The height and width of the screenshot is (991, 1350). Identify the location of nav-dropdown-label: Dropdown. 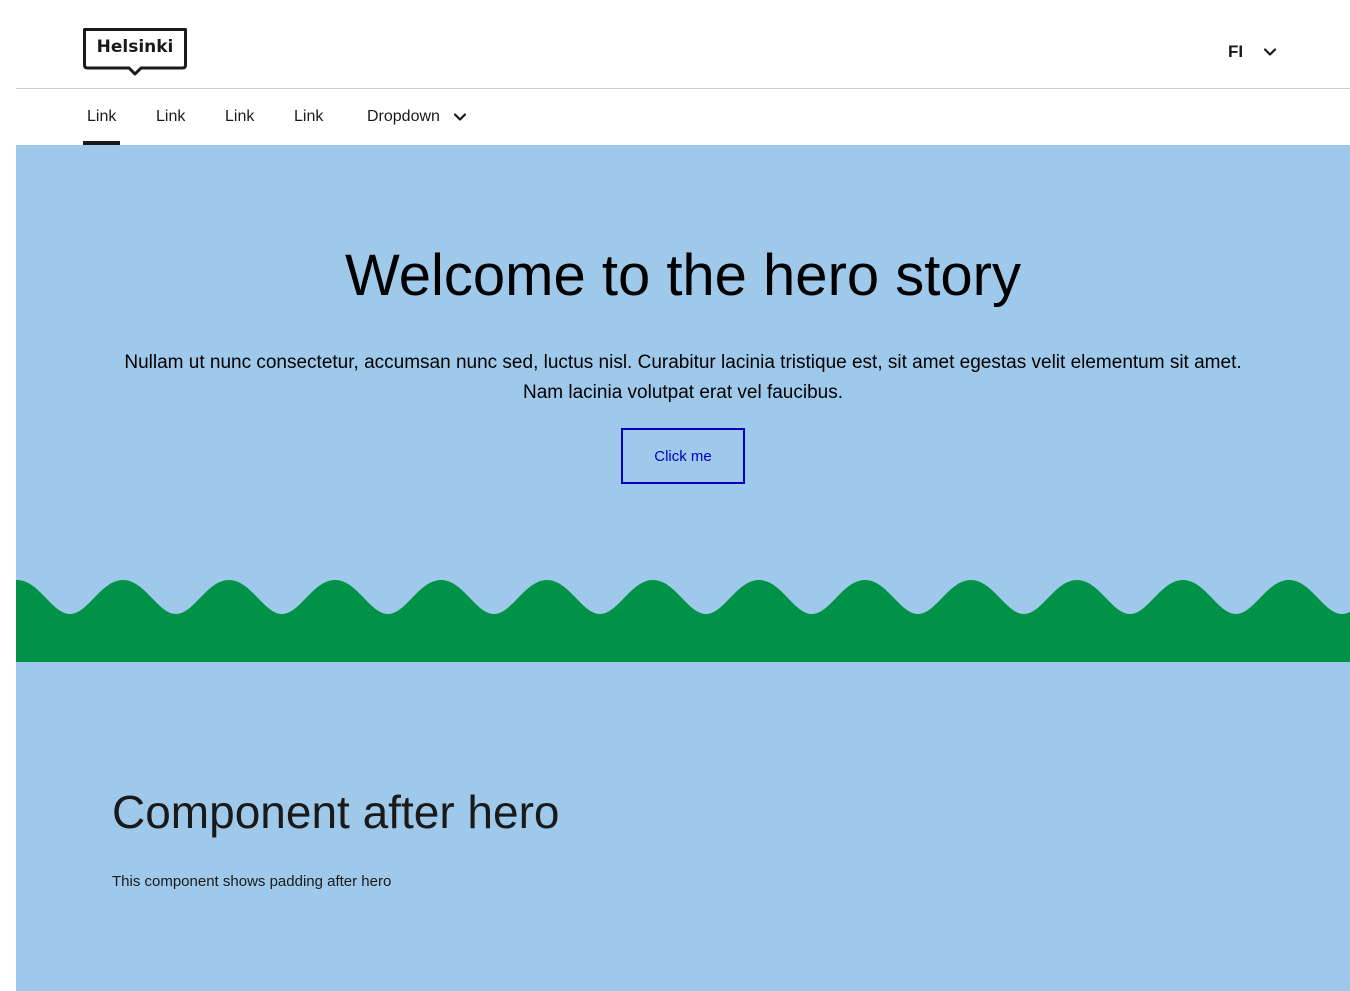
(403, 116).